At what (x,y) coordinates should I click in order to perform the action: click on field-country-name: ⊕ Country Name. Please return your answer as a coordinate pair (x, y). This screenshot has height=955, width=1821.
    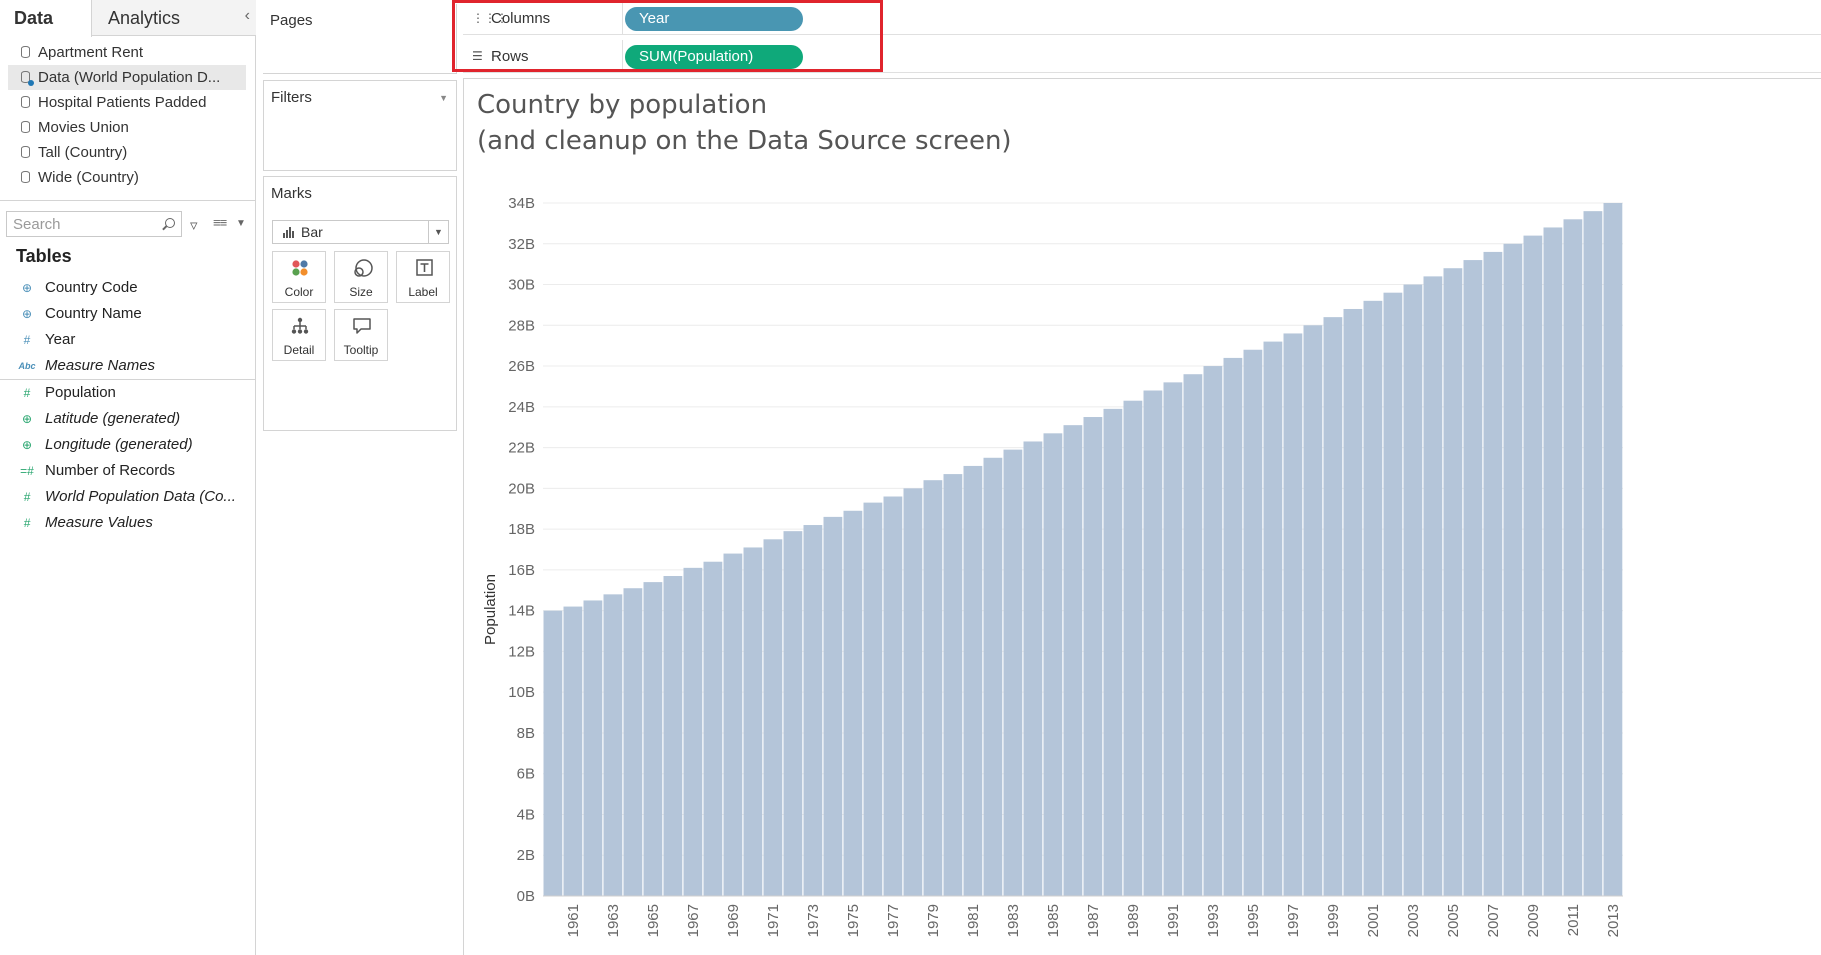
    Looking at the image, I should click on (127, 314).